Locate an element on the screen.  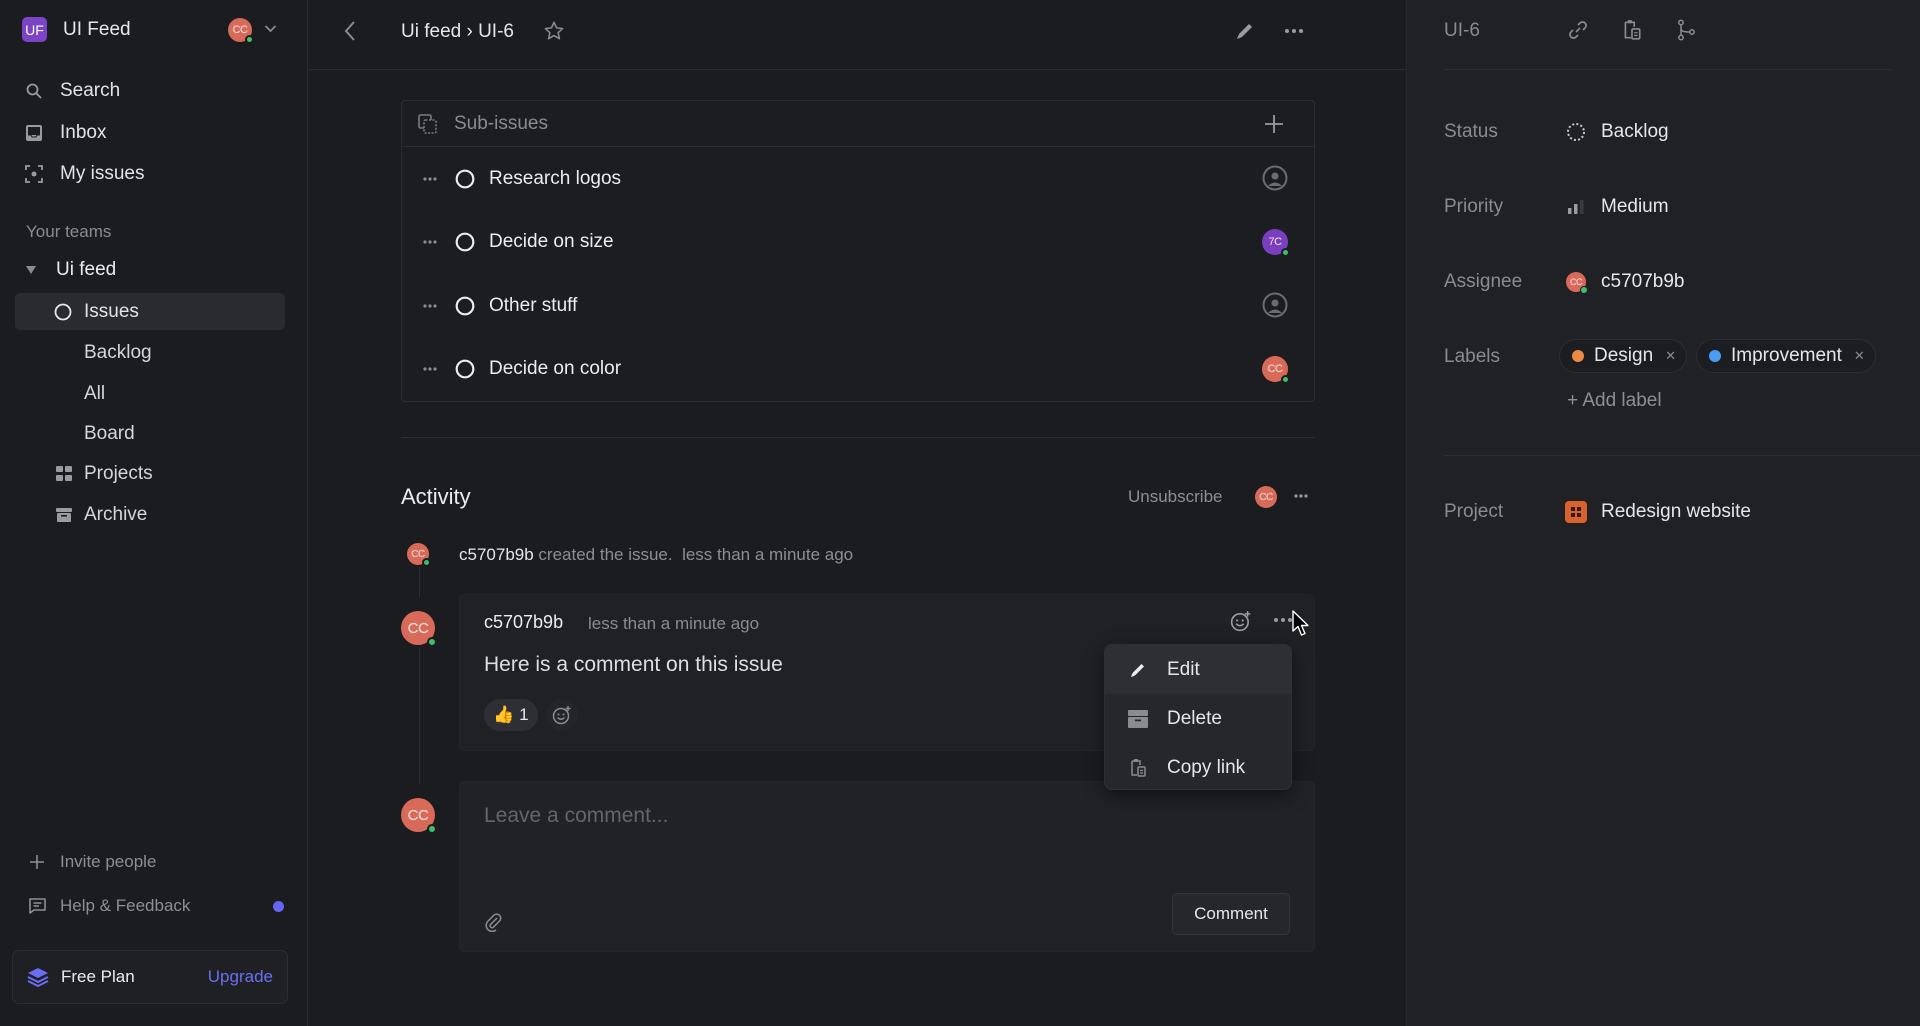
menu-item-label: Copy link is located at coordinates (1206, 767).